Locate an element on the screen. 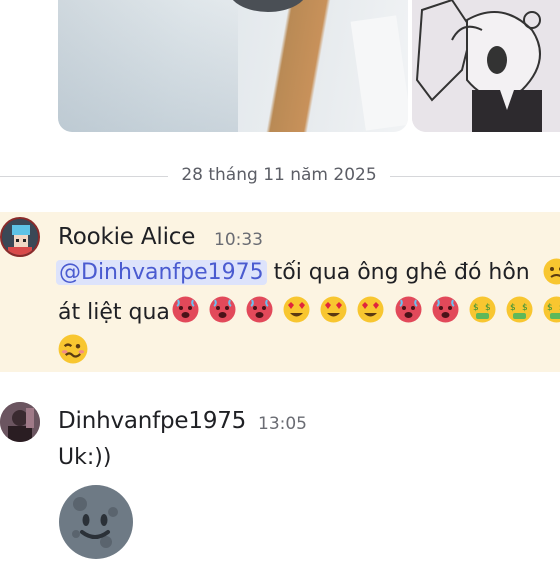 The height and width of the screenshot is (564, 560). date-divider: 28 tháng 11 năm 2025 is located at coordinates (280, 176).